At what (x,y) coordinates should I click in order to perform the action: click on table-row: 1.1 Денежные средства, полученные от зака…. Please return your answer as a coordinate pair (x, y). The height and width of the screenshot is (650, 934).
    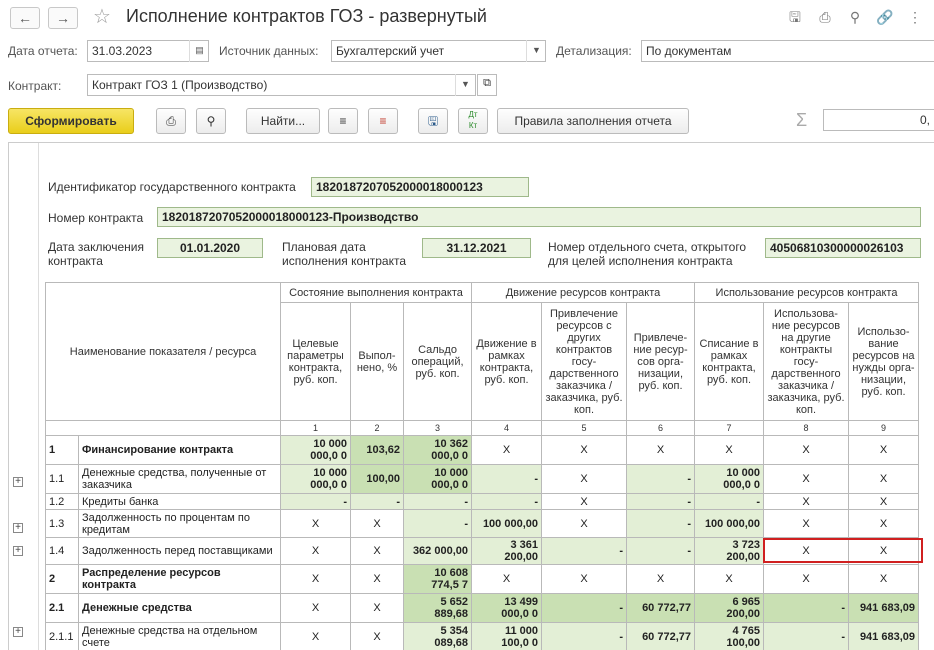
    Looking at the image, I should click on (482, 479).